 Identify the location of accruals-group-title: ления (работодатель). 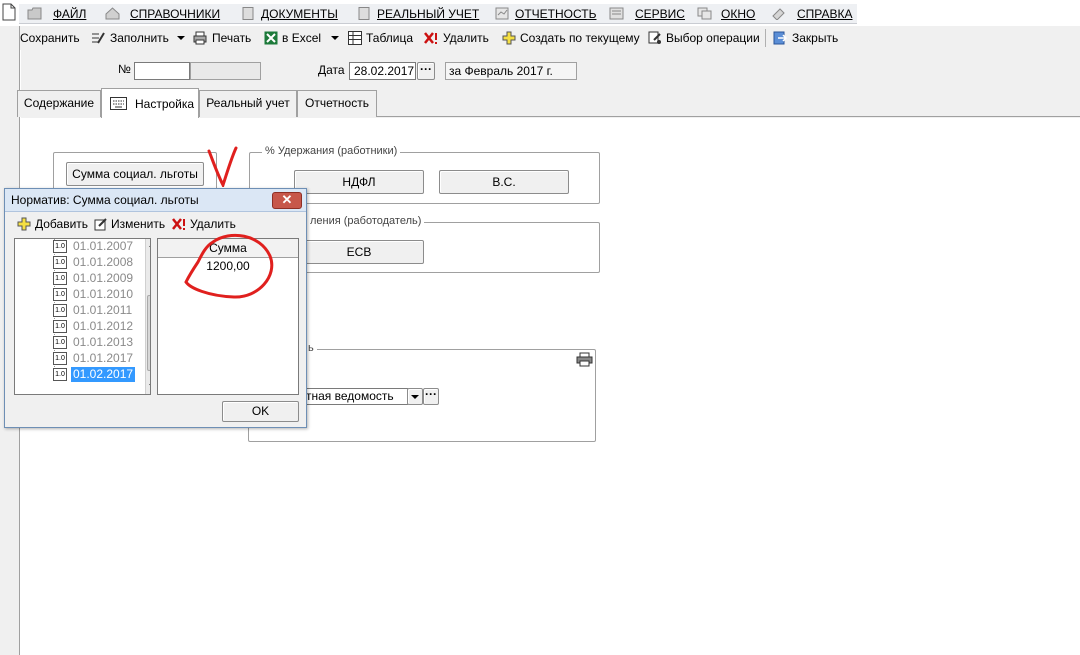
(366, 221).